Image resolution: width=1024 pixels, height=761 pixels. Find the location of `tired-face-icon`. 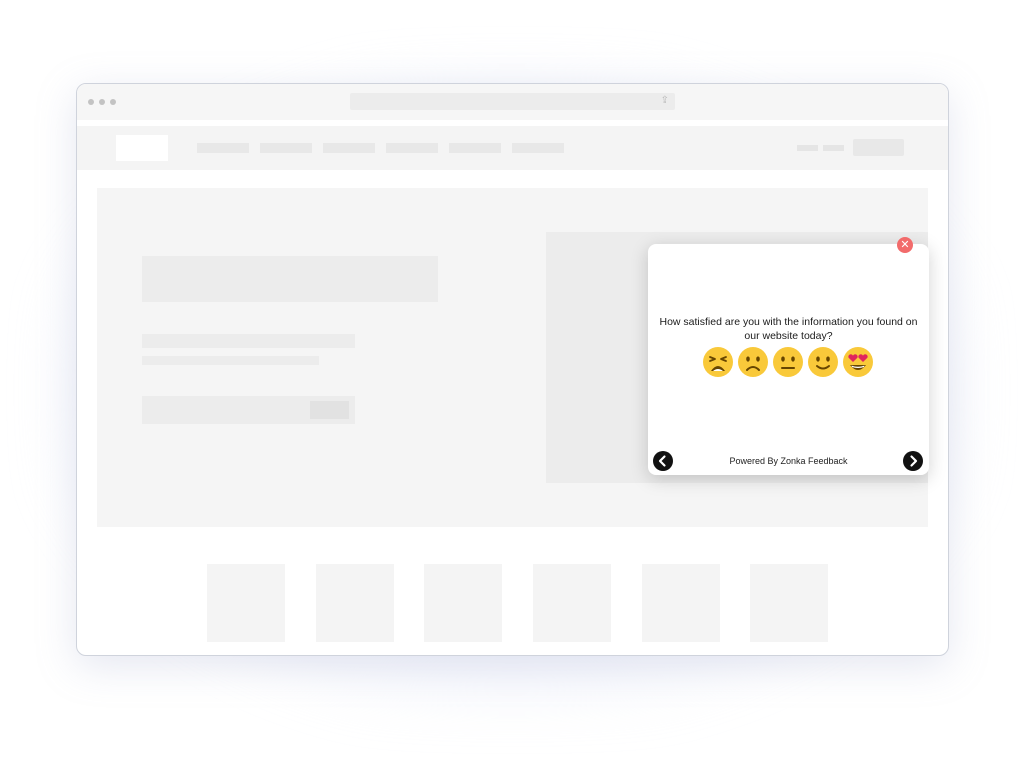

tired-face-icon is located at coordinates (718, 362).